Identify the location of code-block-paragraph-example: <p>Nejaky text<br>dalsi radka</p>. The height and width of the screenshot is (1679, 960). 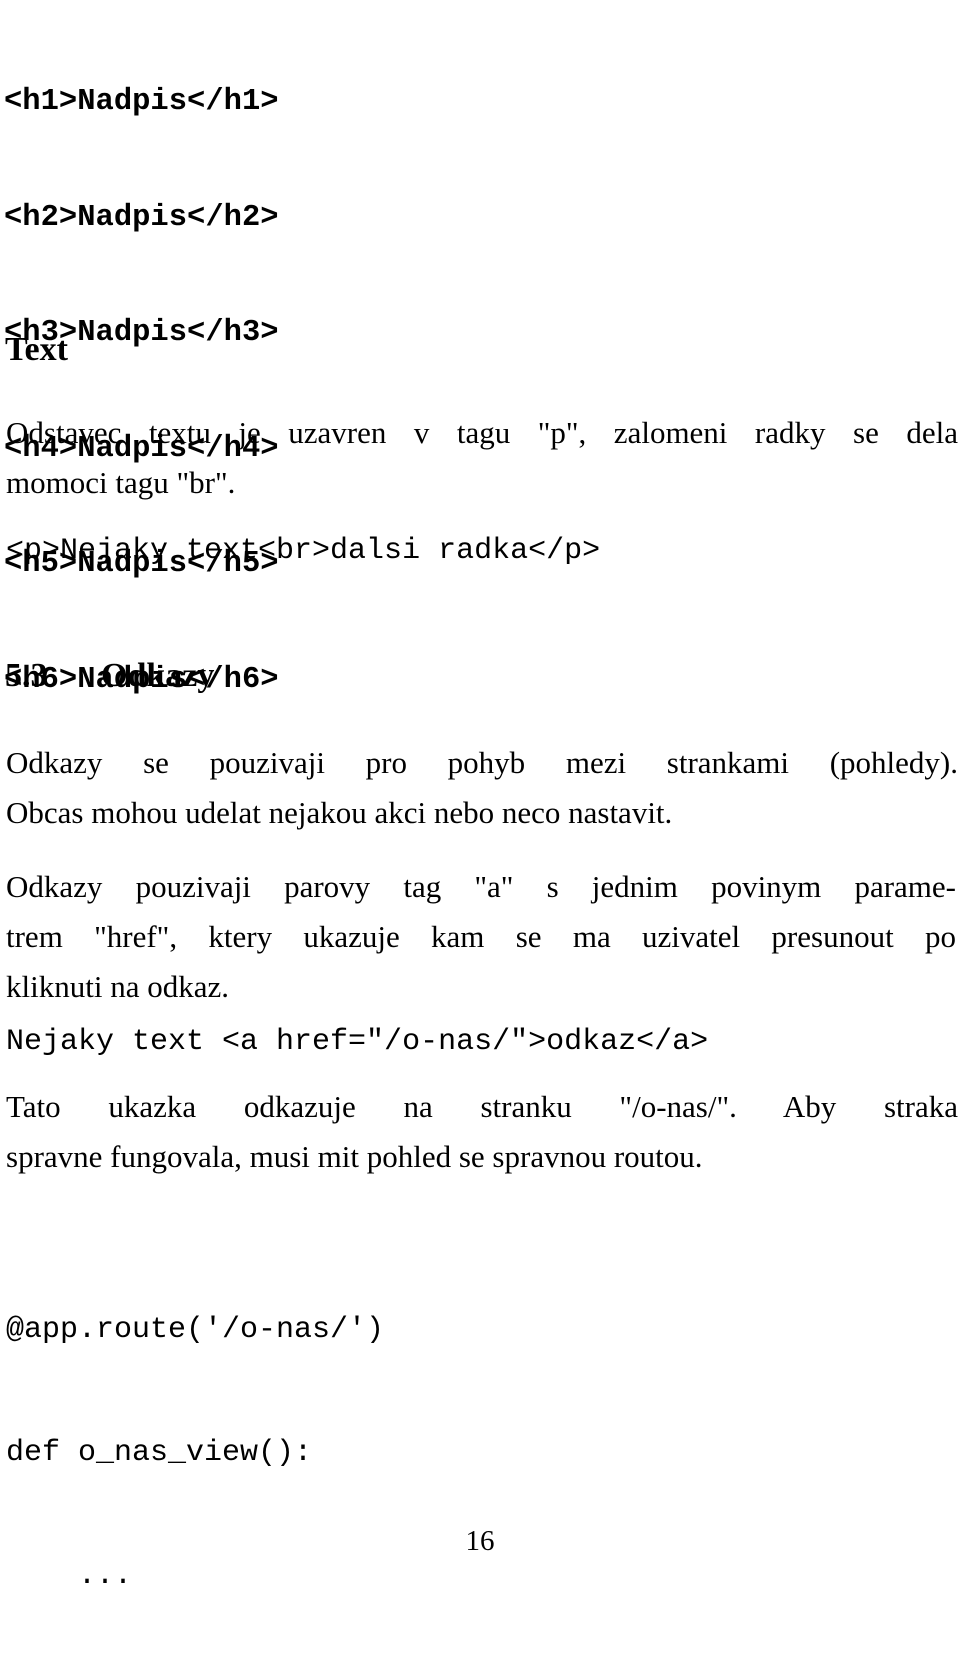
(303, 551).